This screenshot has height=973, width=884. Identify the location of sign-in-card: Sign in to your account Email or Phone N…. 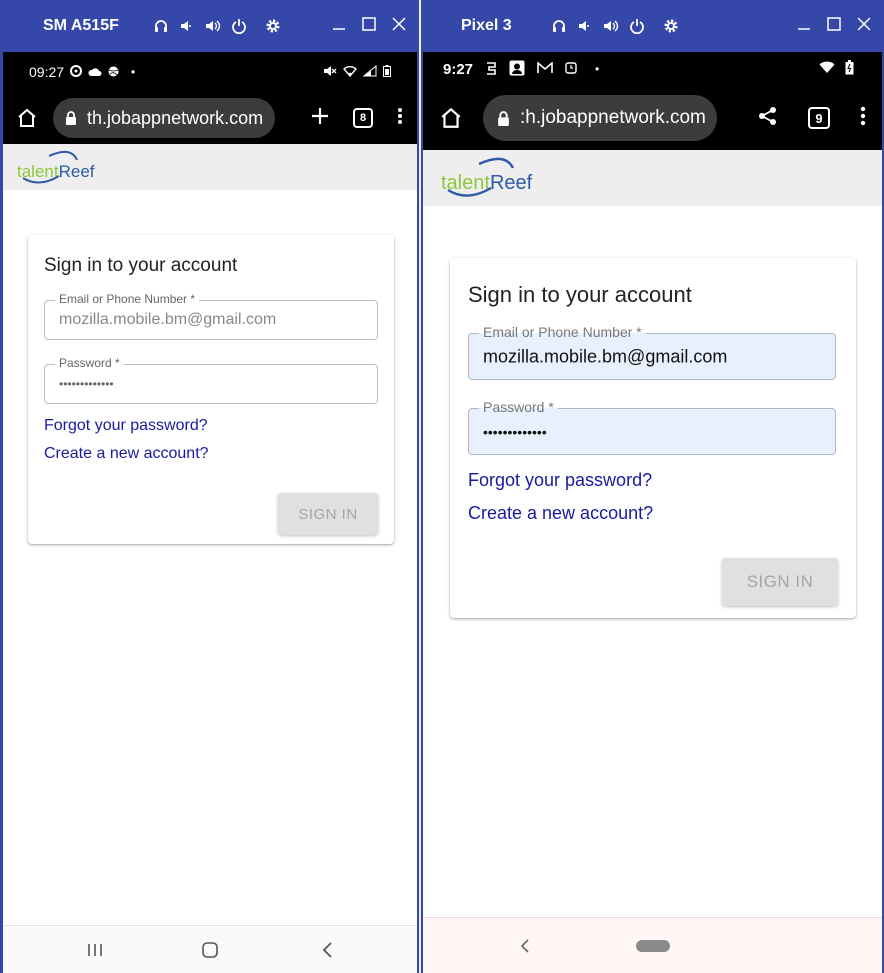
(211, 389).